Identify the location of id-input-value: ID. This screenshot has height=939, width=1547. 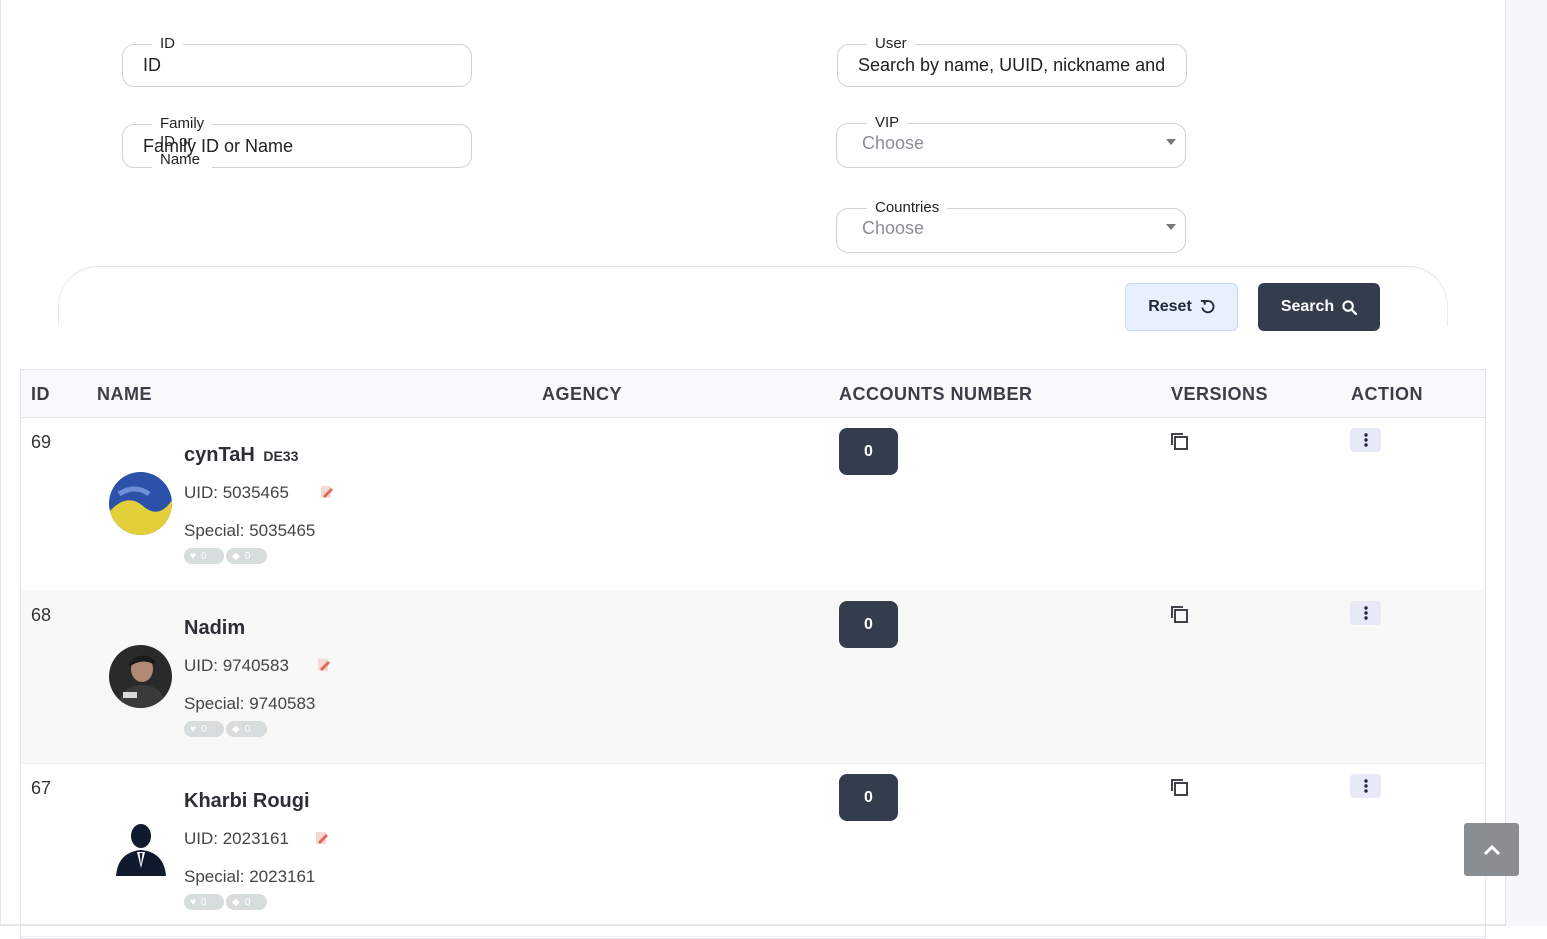
(152, 65).